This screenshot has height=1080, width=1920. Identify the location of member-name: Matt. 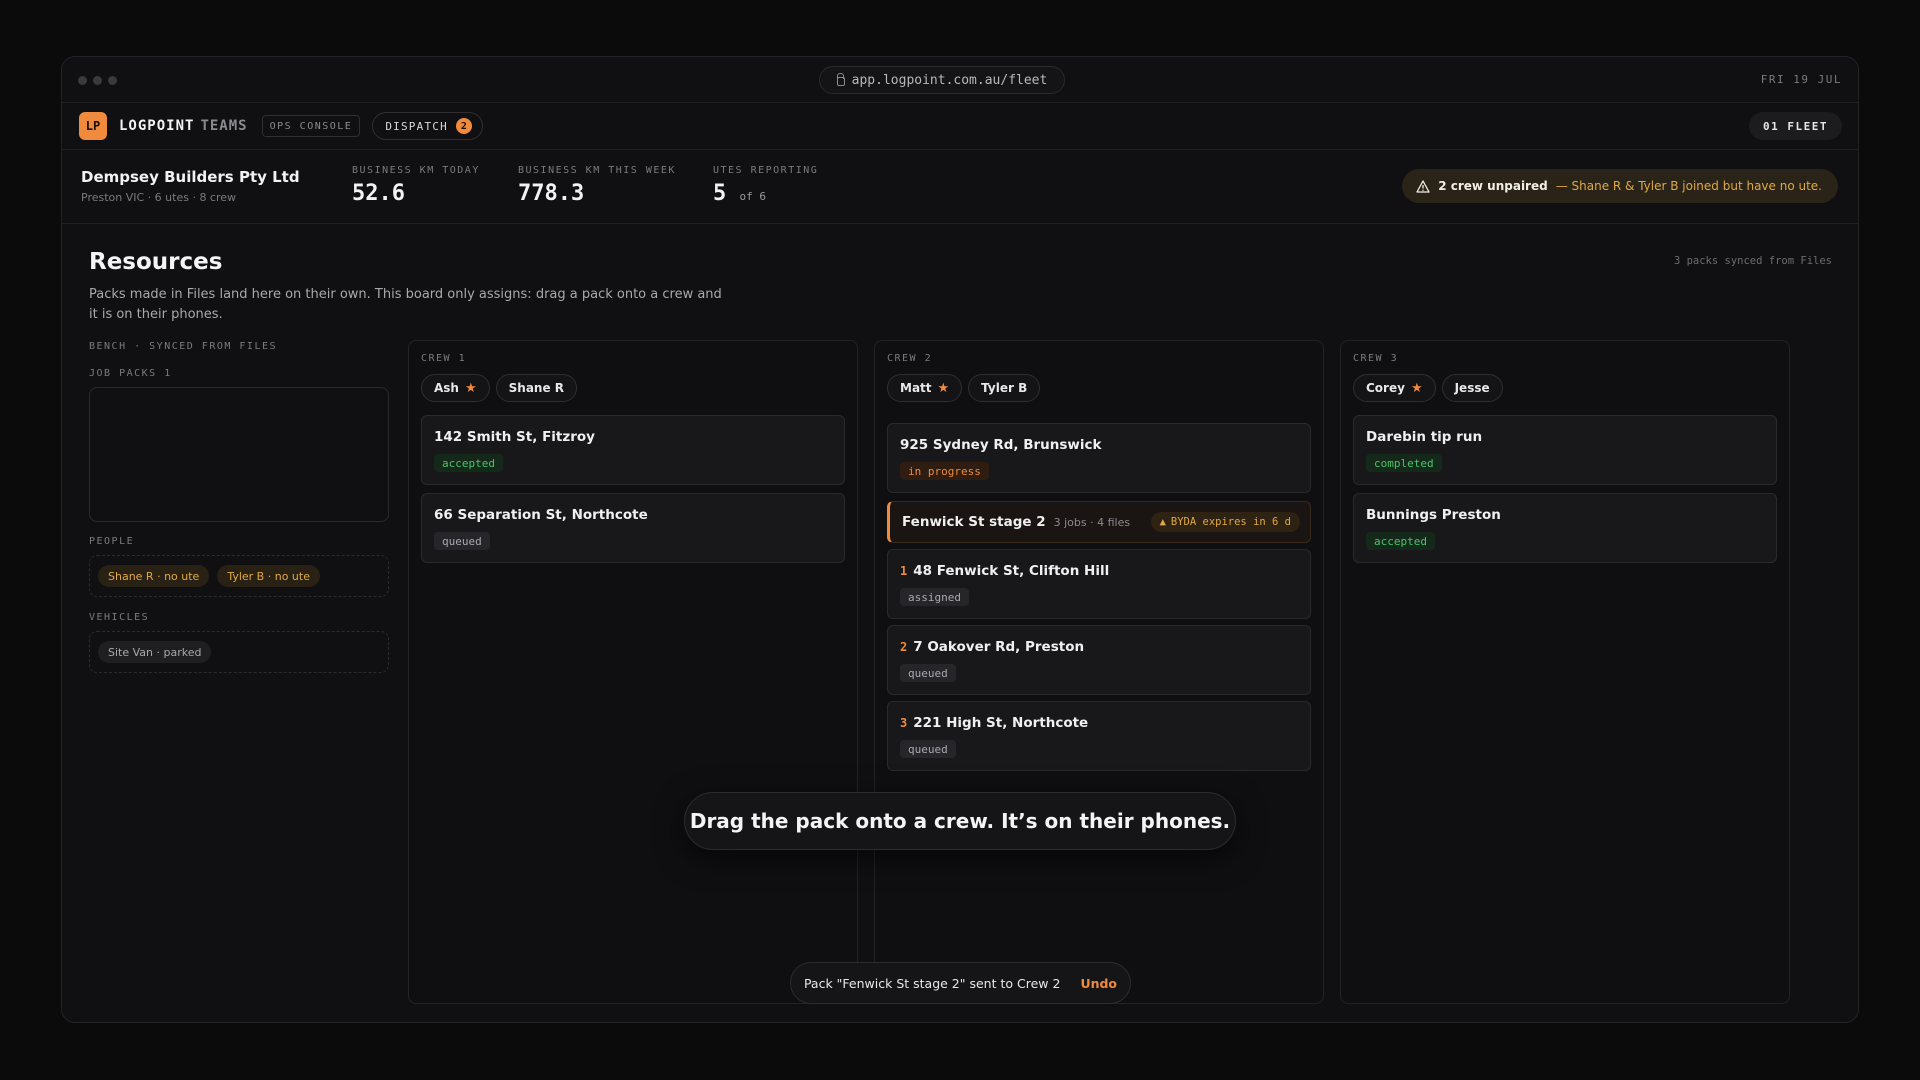
(916, 388).